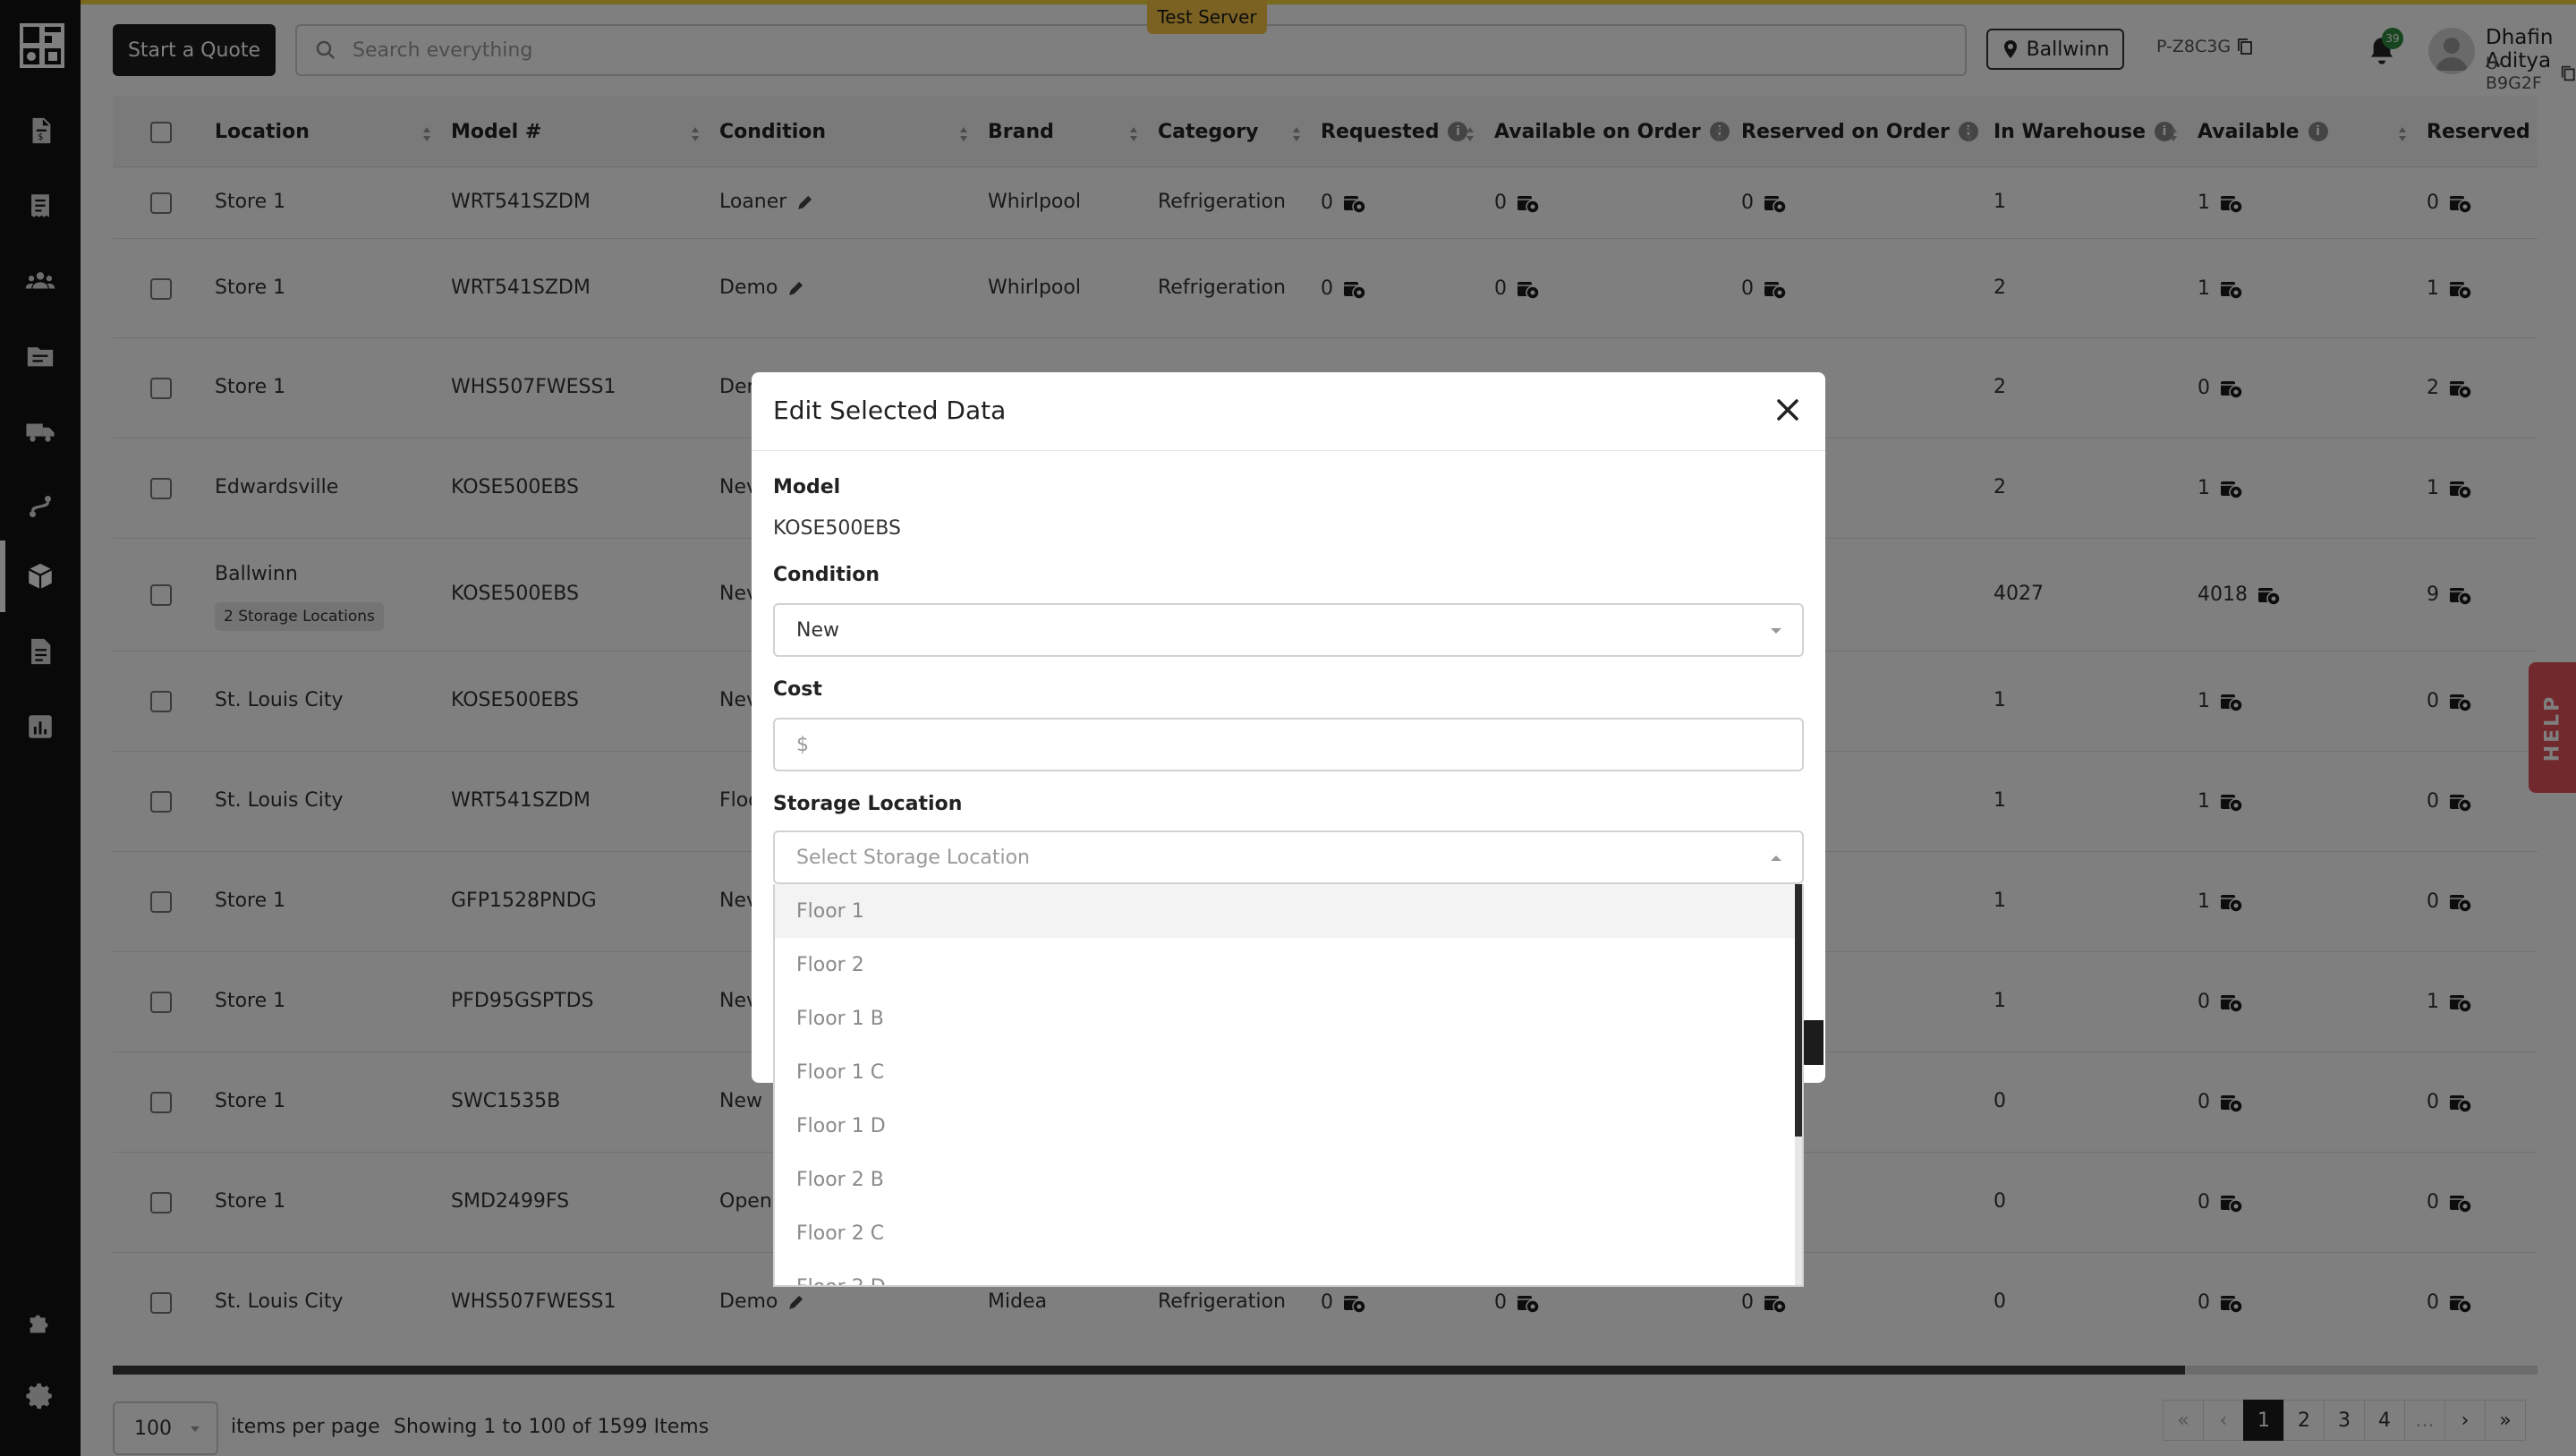 The width and height of the screenshot is (2576, 1456). Describe the element at coordinates (1288, 630) in the screenshot. I see `condition-select: New` at that location.